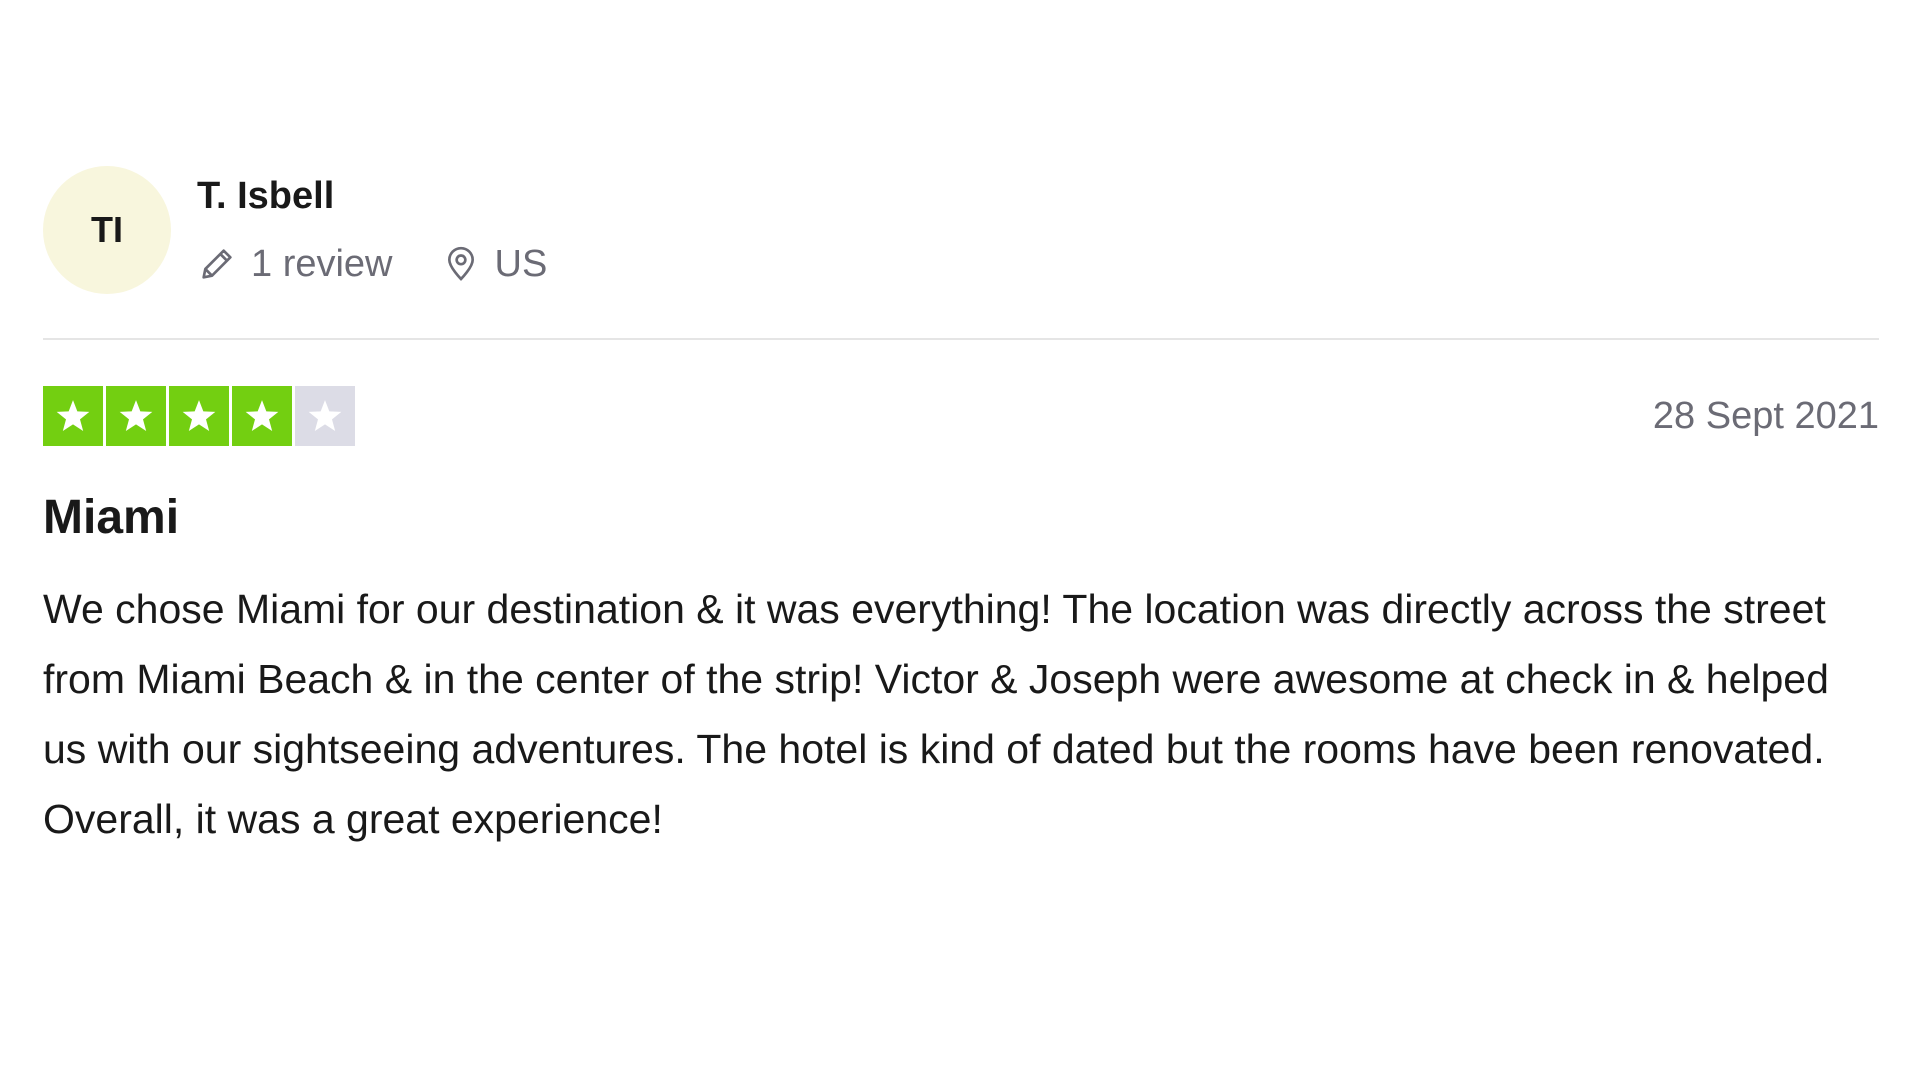 The height and width of the screenshot is (1080, 1920). What do you see at coordinates (961, 230) in the screenshot?
I see `consumer-header: TI T. Isbell 1 review US` at bounding box center [961, 230].